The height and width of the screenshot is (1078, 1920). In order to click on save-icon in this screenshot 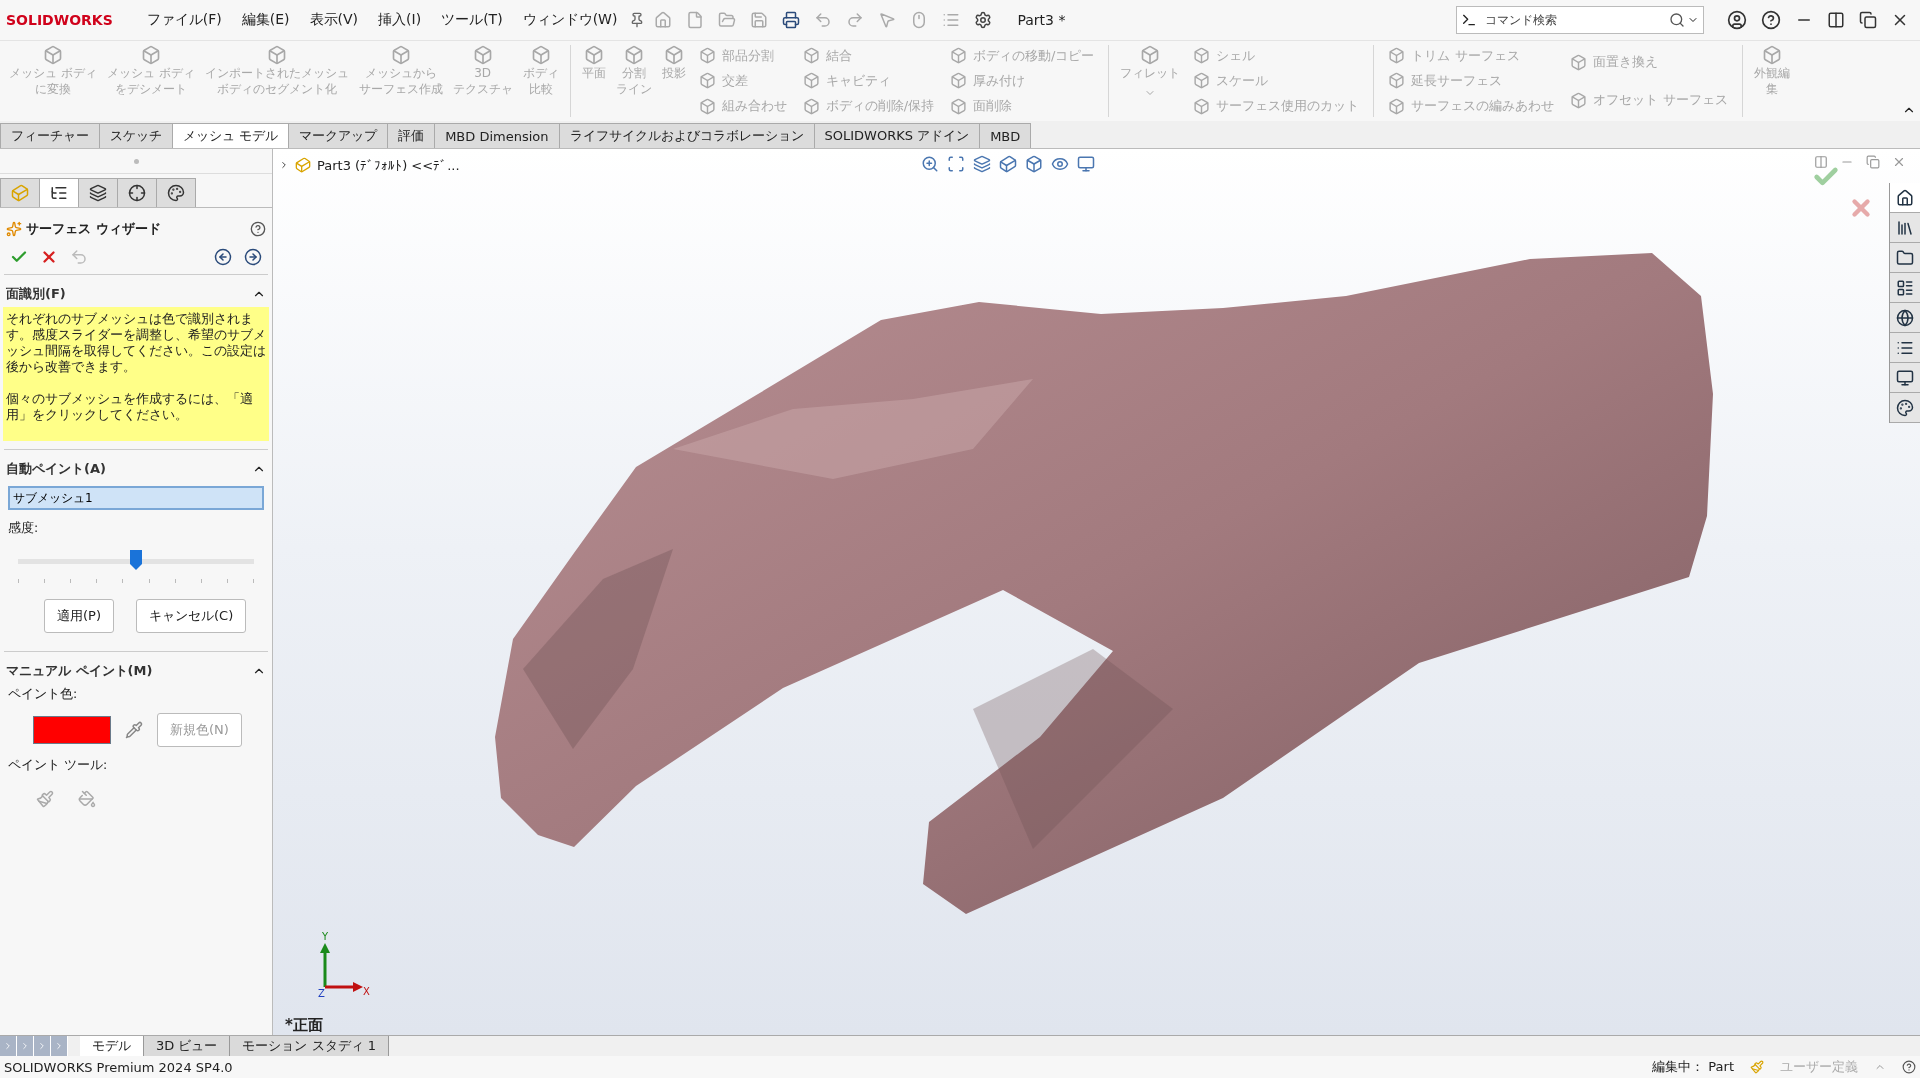, I will do `click(759, 20)`.